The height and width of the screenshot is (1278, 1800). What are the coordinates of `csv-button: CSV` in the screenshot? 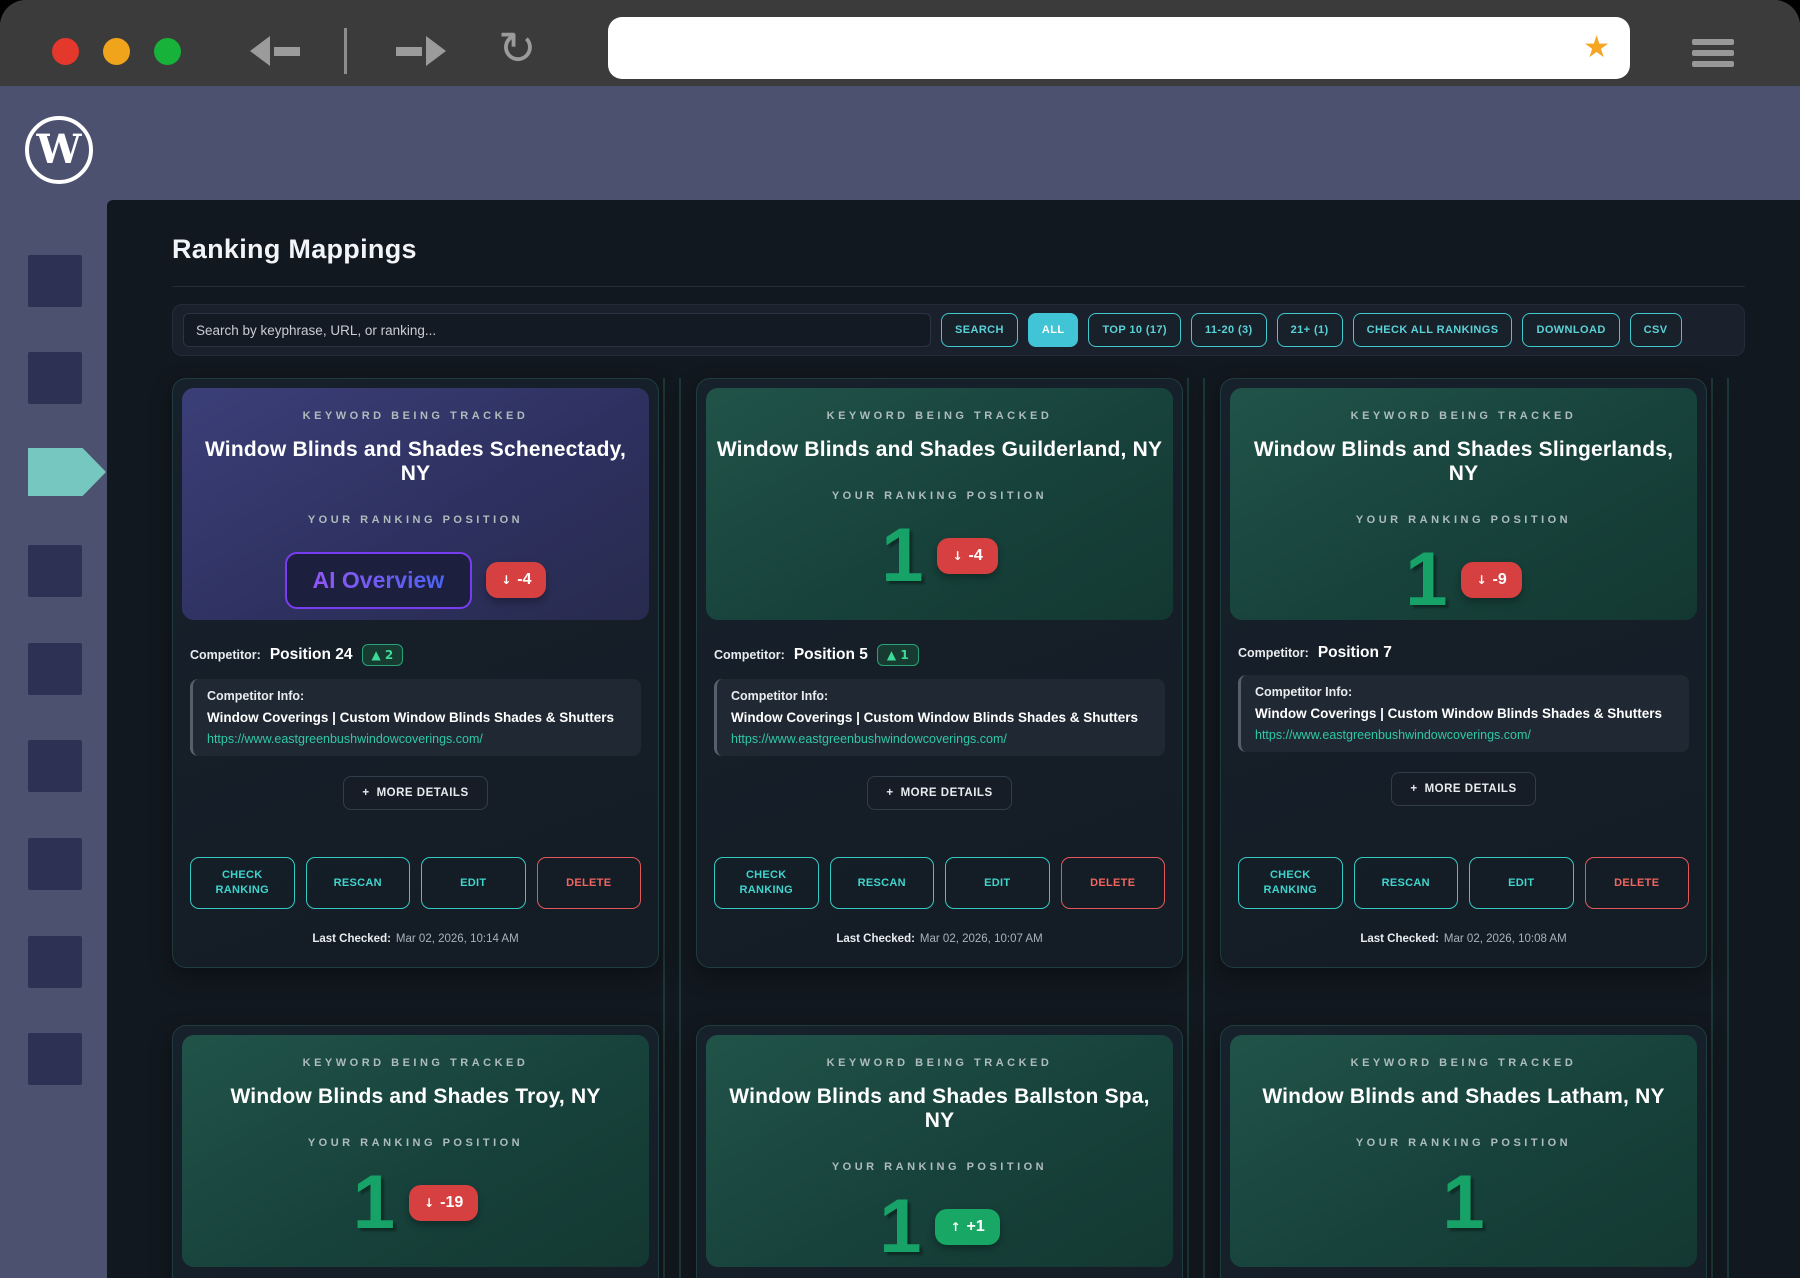 It's located at (1655, 330).